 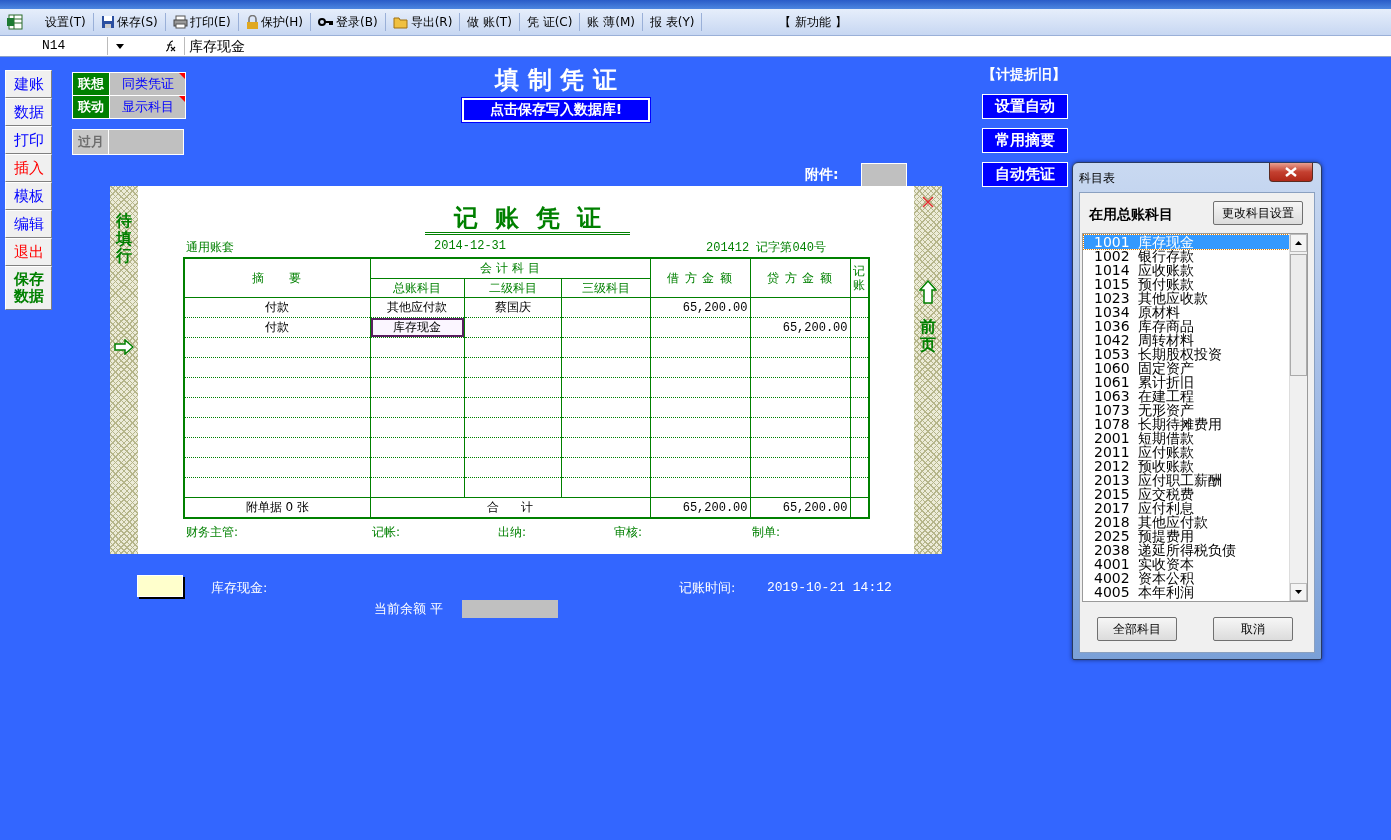 I want to click on toolbar-button: 【 新功能 】, so click(x=813, y=22).